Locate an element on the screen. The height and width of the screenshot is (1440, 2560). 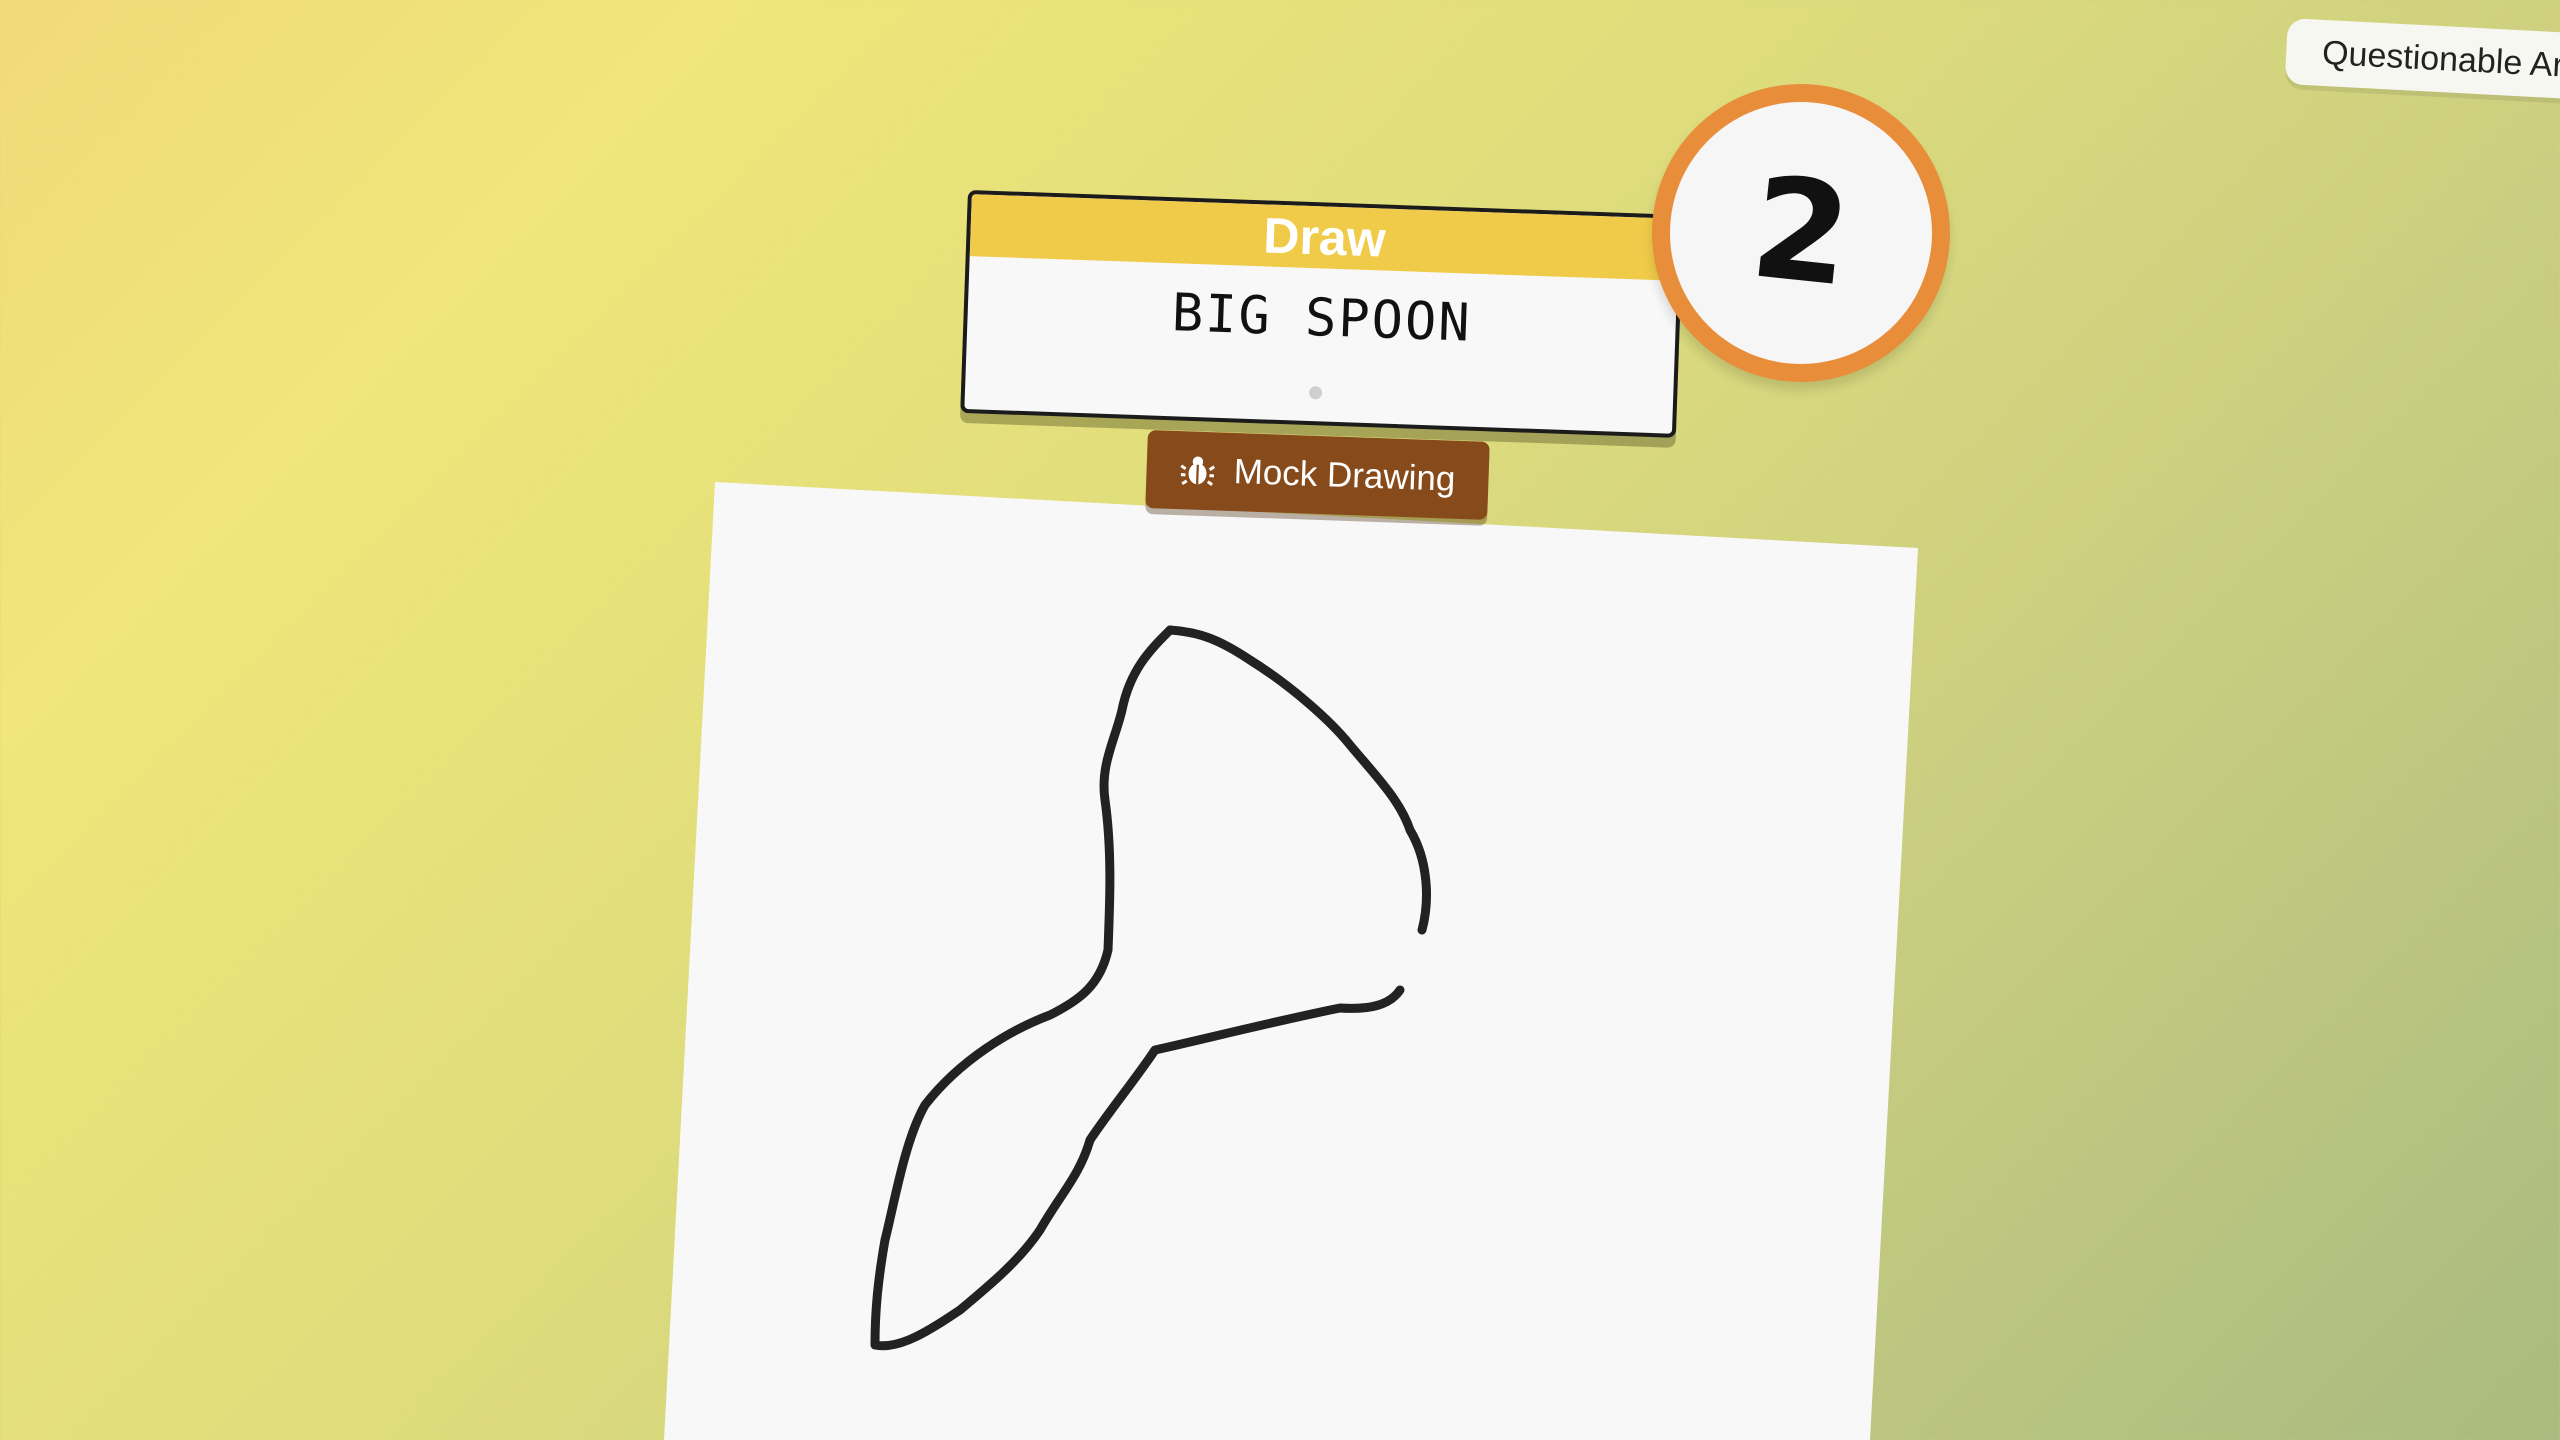
player-name-label: Questionable Ar is located at coordinates (2440, 59).